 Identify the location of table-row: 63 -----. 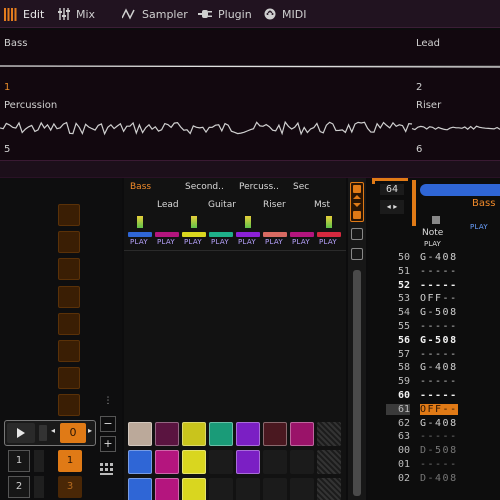
(434, 437).